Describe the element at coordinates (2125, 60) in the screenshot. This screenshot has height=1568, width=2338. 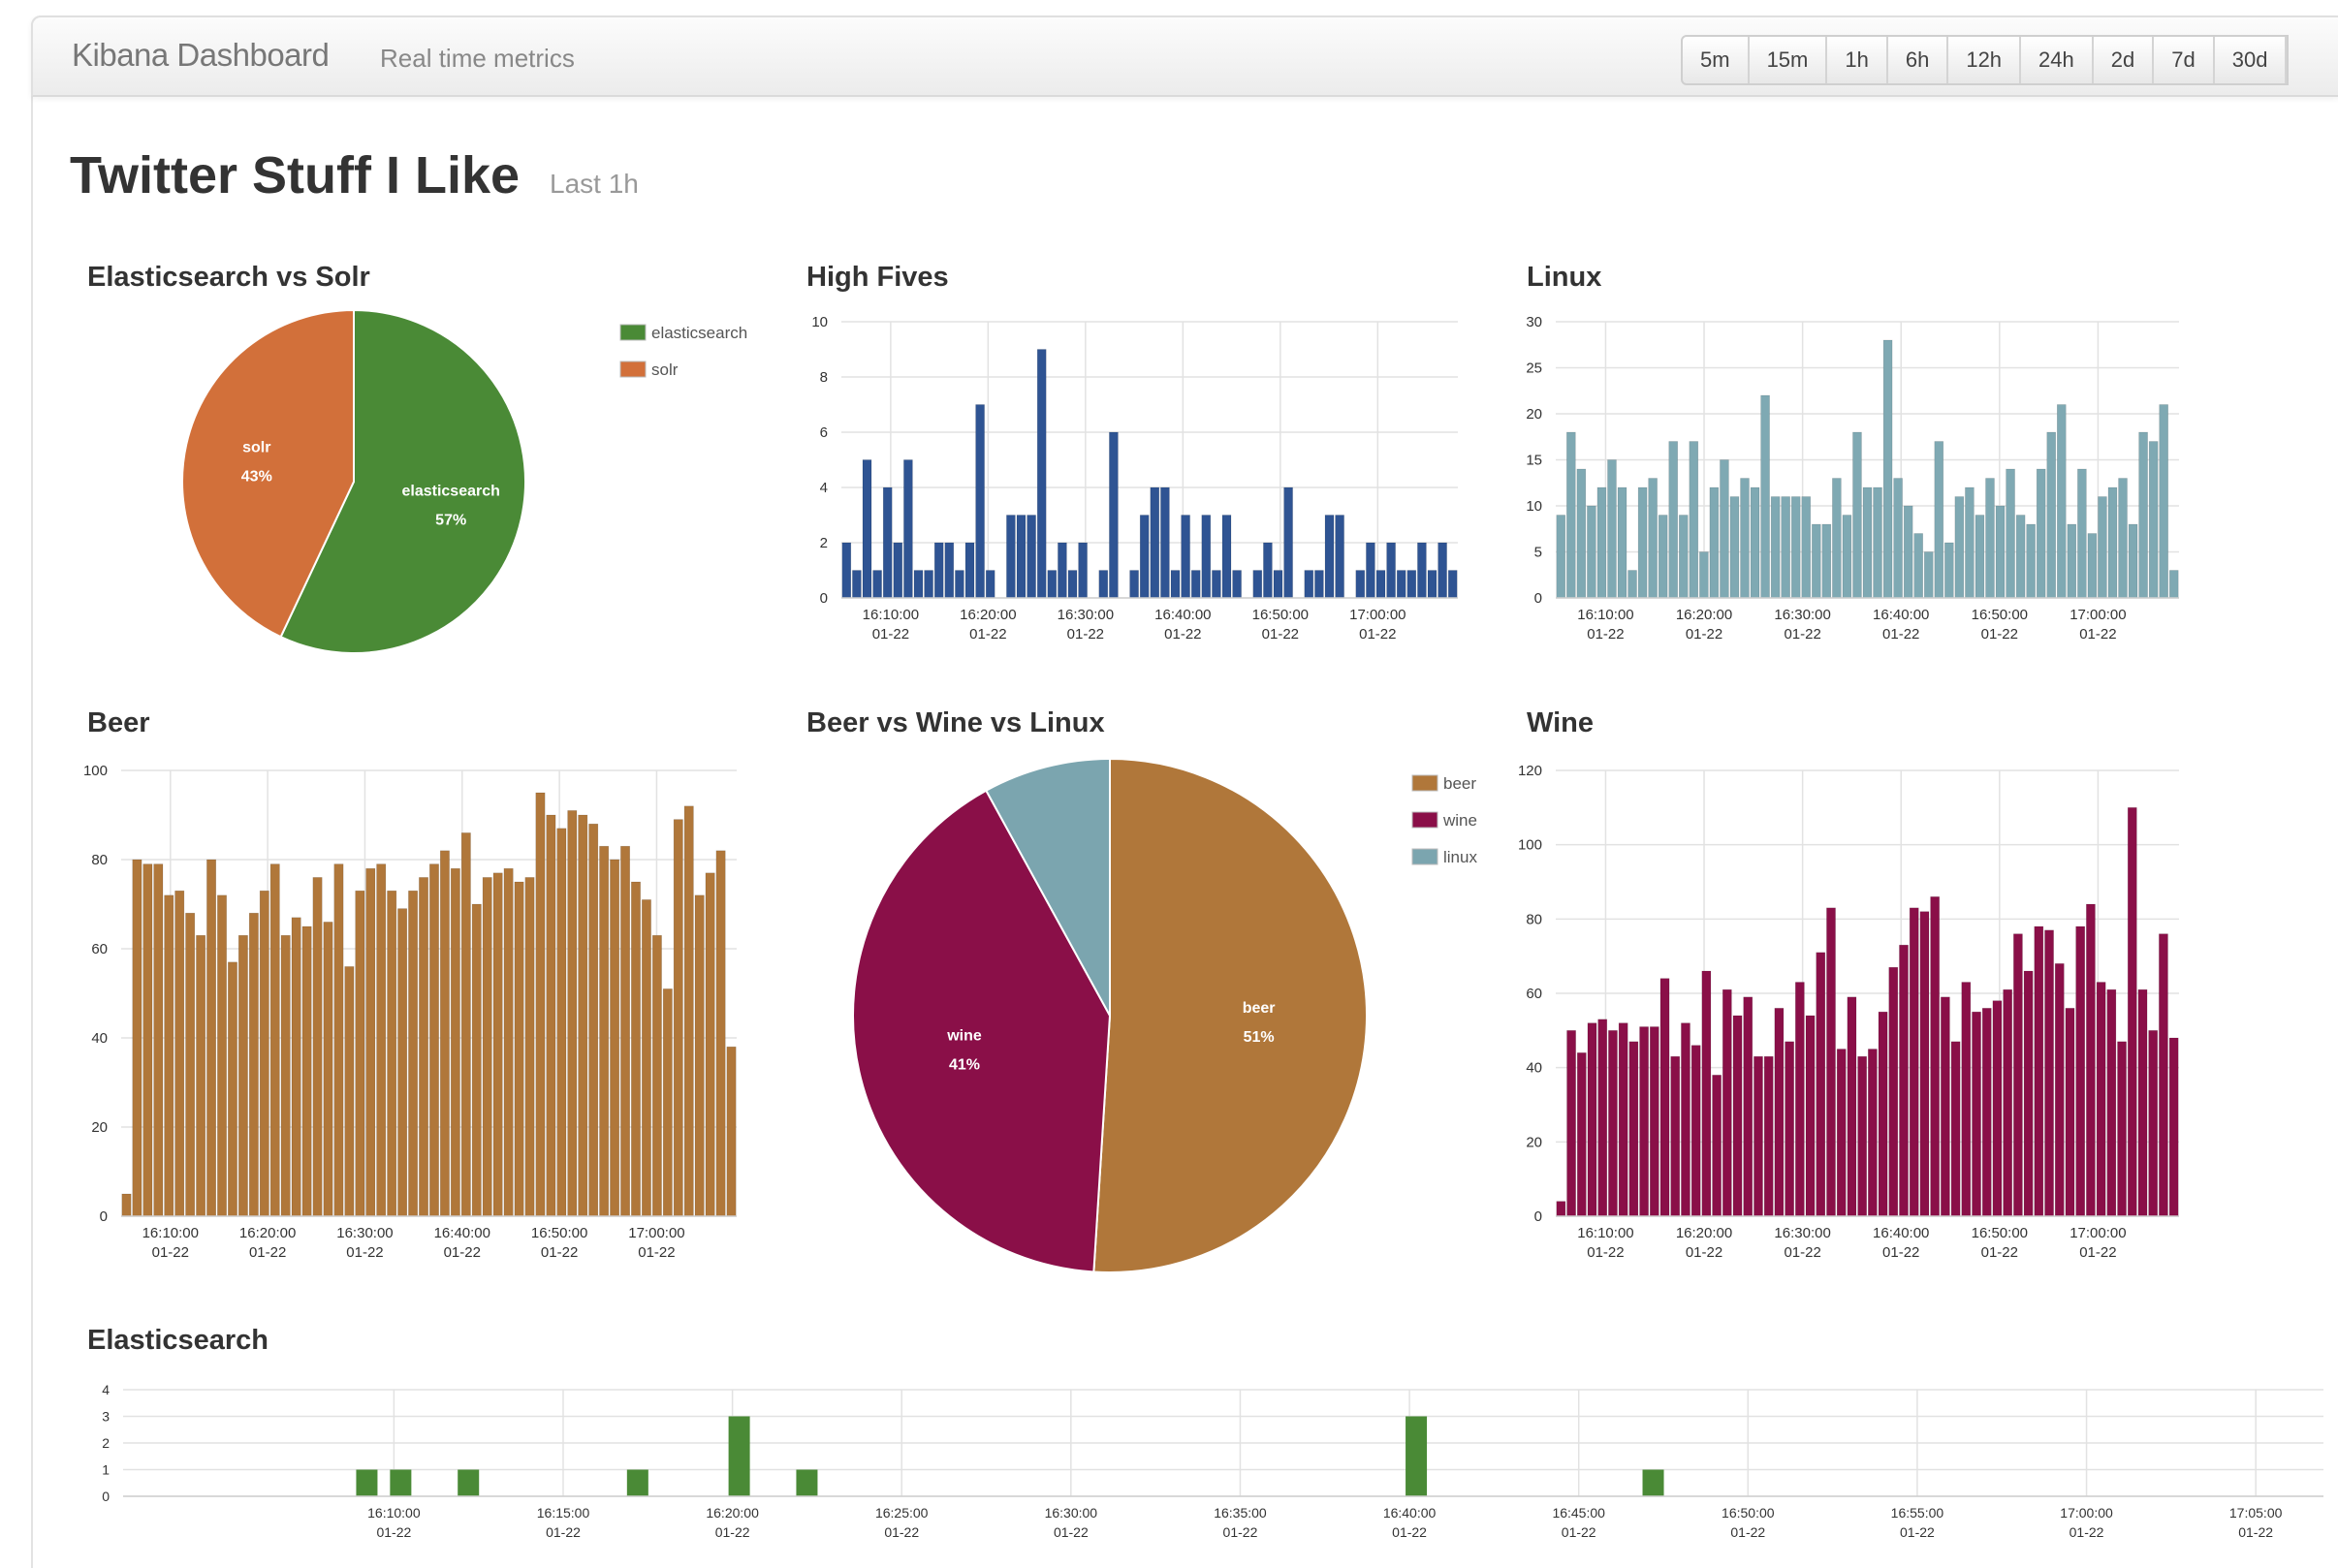
I see `time-range-button-2d: 2d` at that location.